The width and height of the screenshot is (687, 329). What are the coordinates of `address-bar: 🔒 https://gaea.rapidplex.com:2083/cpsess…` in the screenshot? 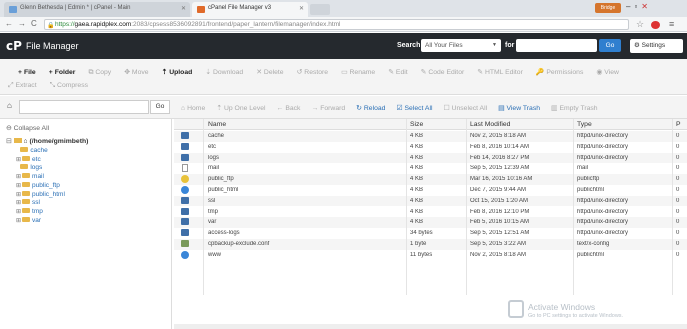 It's located at (336, 24).